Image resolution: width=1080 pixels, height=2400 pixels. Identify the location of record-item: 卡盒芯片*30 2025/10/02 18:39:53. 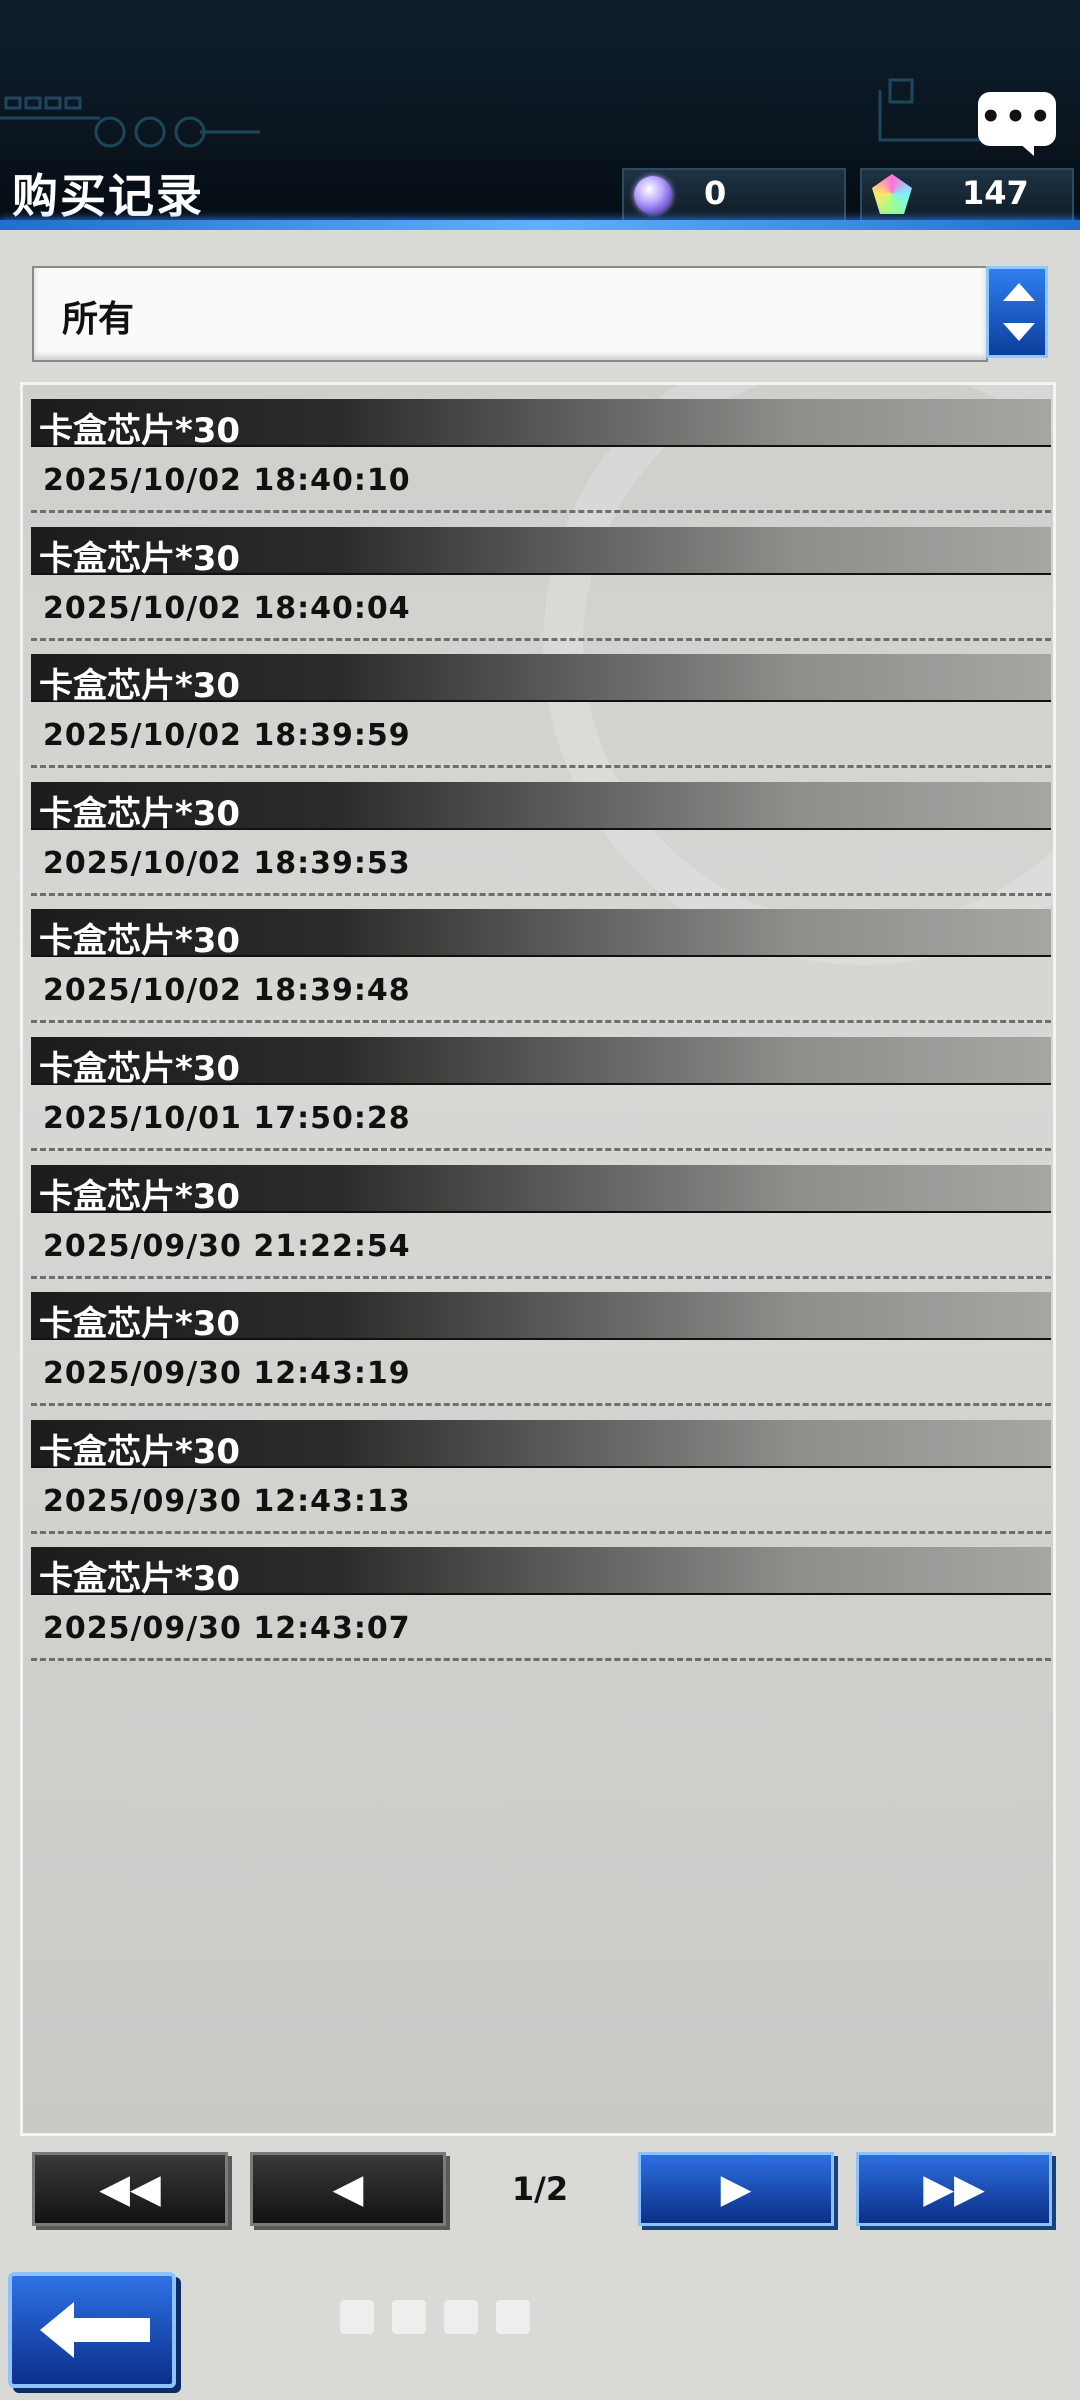
(542, 845).